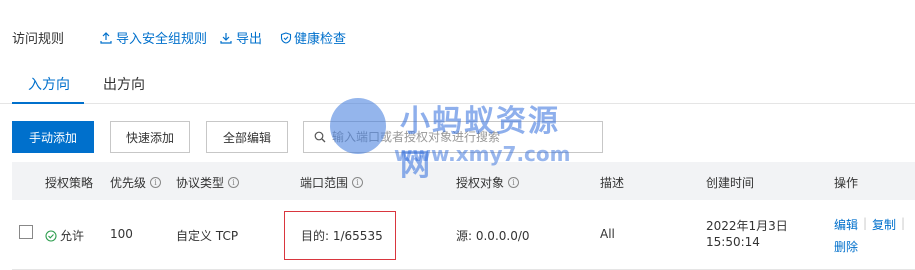 This screenshot has height=270, width=915. What do you see at coordinates (124, 84) in the screenshot?
I see `tab-outbound: 出方向` at bounding box center [124, 84].